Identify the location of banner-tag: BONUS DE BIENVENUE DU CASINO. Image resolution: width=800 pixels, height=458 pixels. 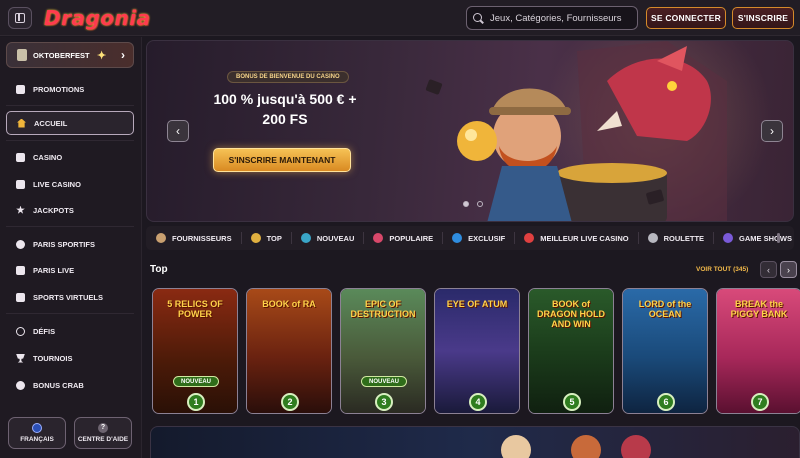
(288, 77).